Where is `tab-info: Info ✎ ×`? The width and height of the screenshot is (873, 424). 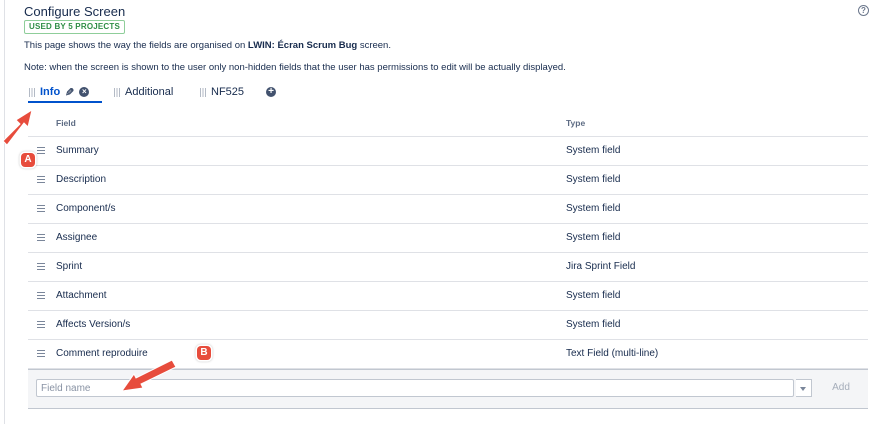
tab-info: Info ✎ × is located at coordinates (59, 92).